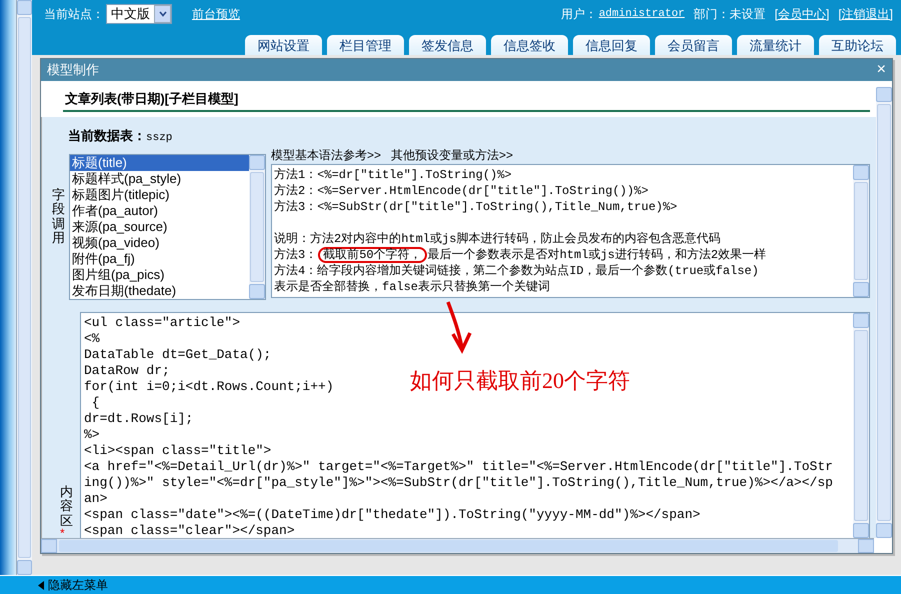 The height and width of the screenshot is (594, 901). I want to click on dialog-title: 模型制作, so click(73, 70).